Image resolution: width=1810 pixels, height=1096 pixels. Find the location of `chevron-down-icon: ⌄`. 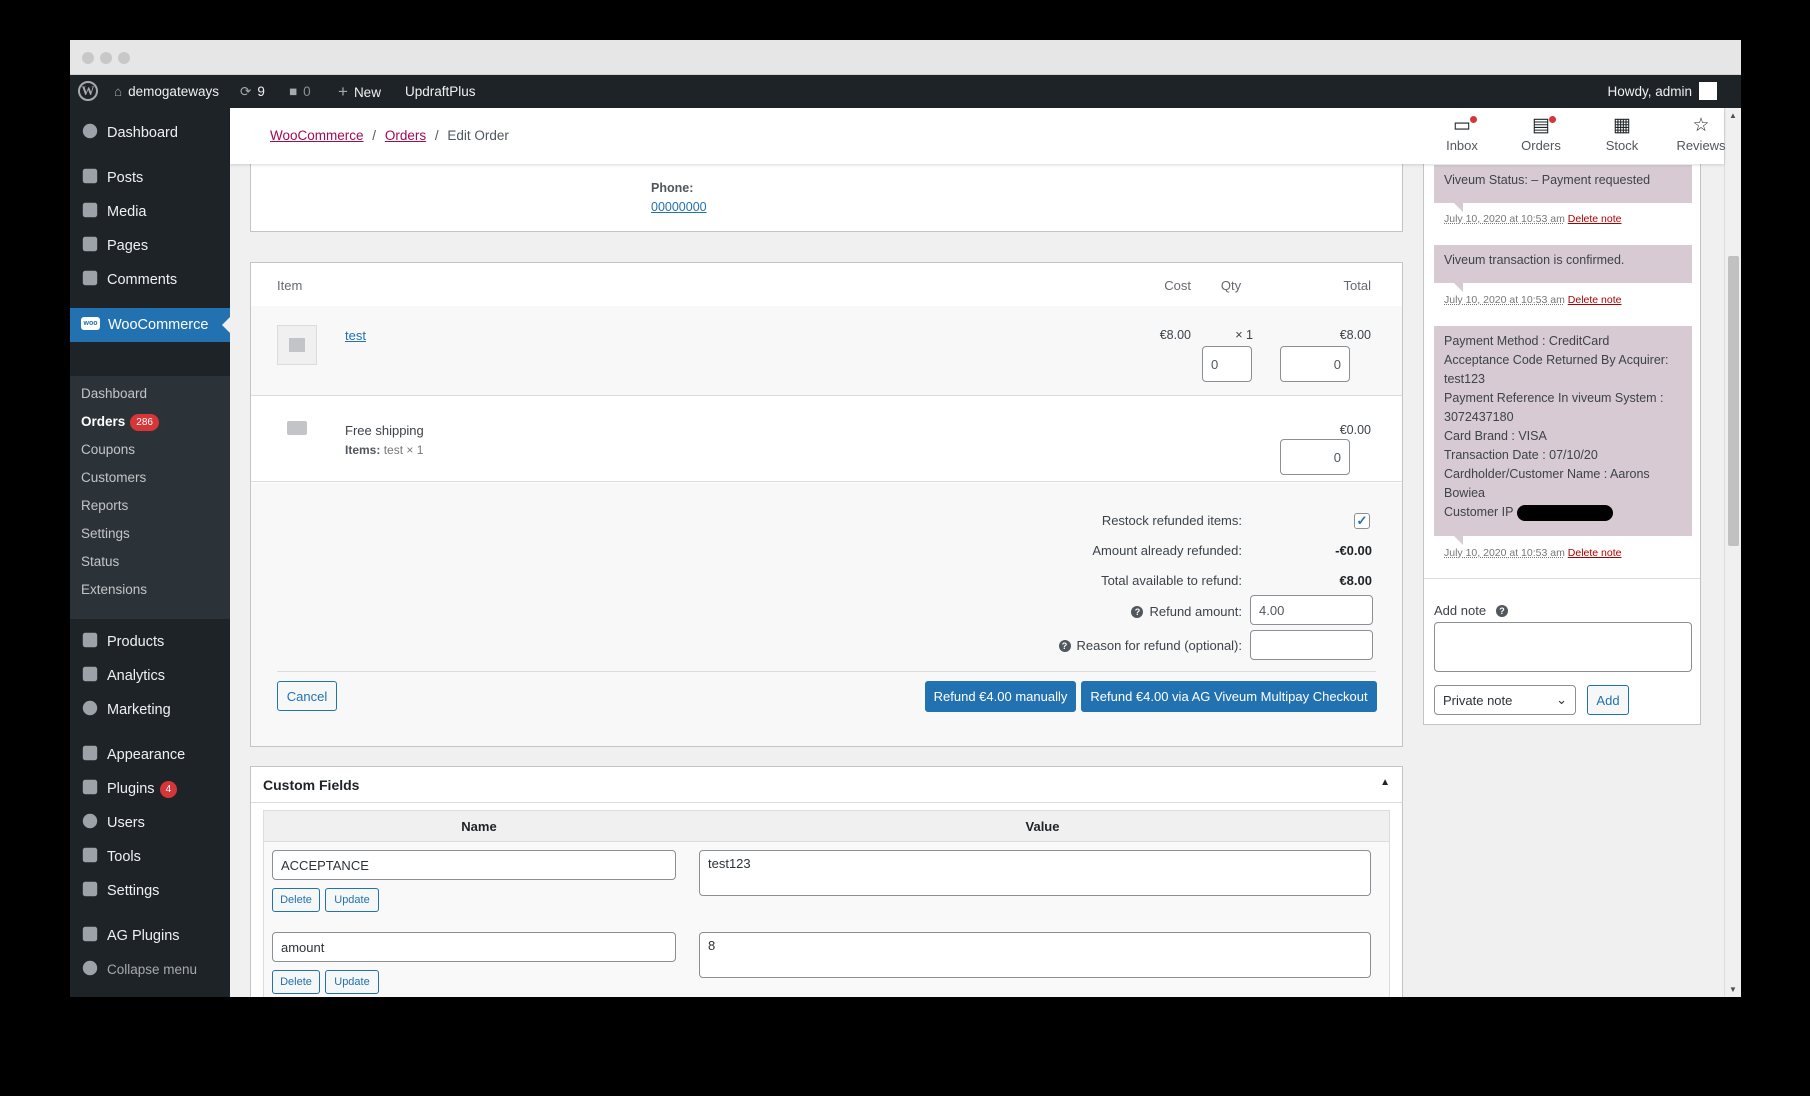

chevron-down-icon: ⌄ is located at coordinates (1561, 699).